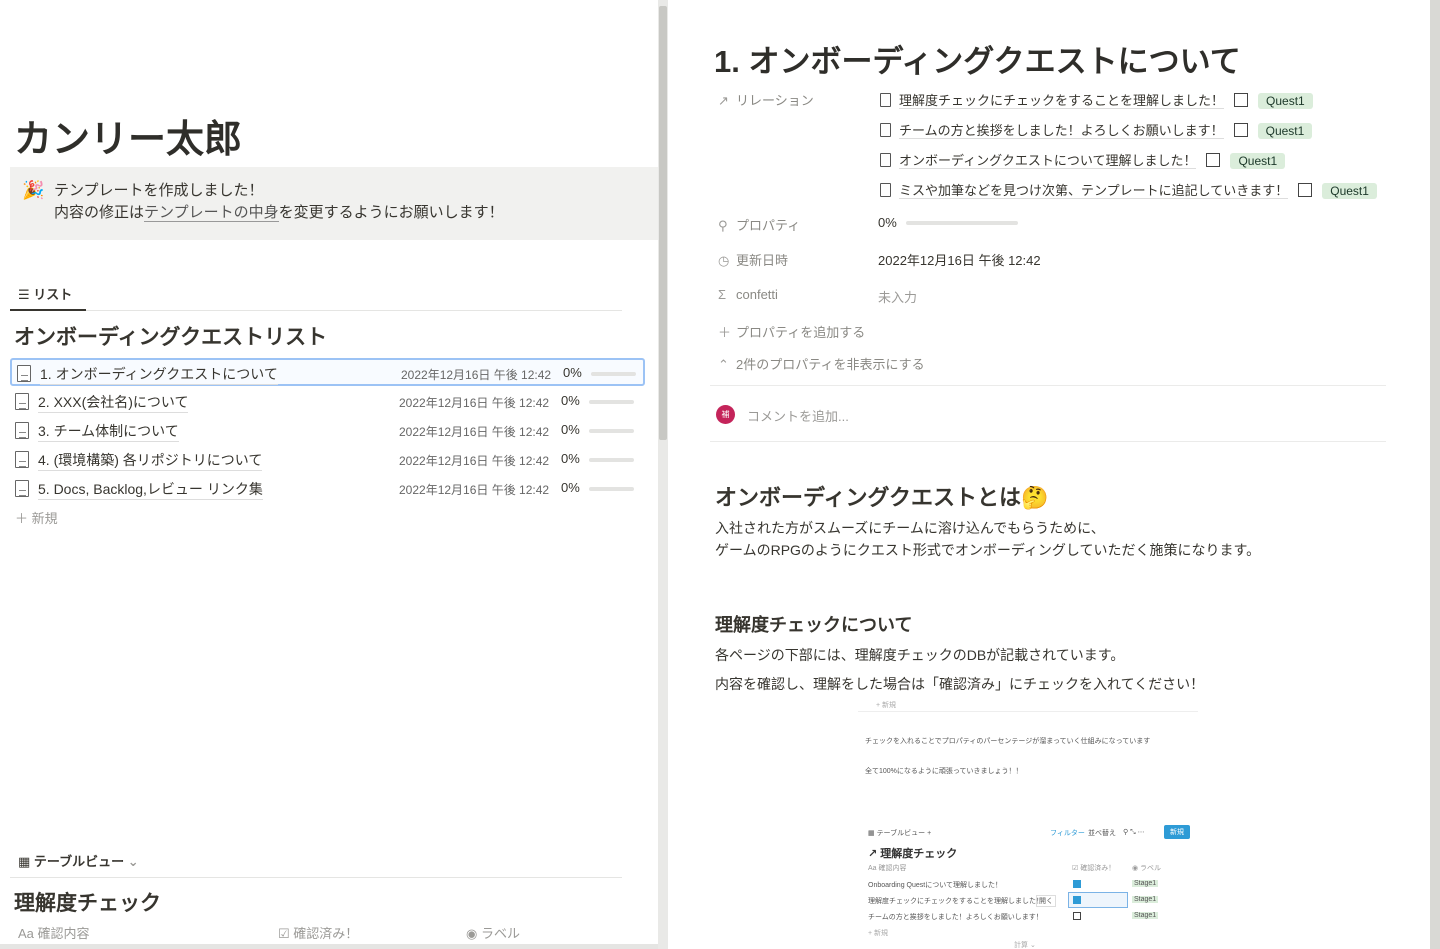 The image size is (1440, 949). What do you see at coordinates (935, 885) in the screenshot?
I see `embed-text: Onboarding Questについて理解しました！` at bounding box center [935, 885].